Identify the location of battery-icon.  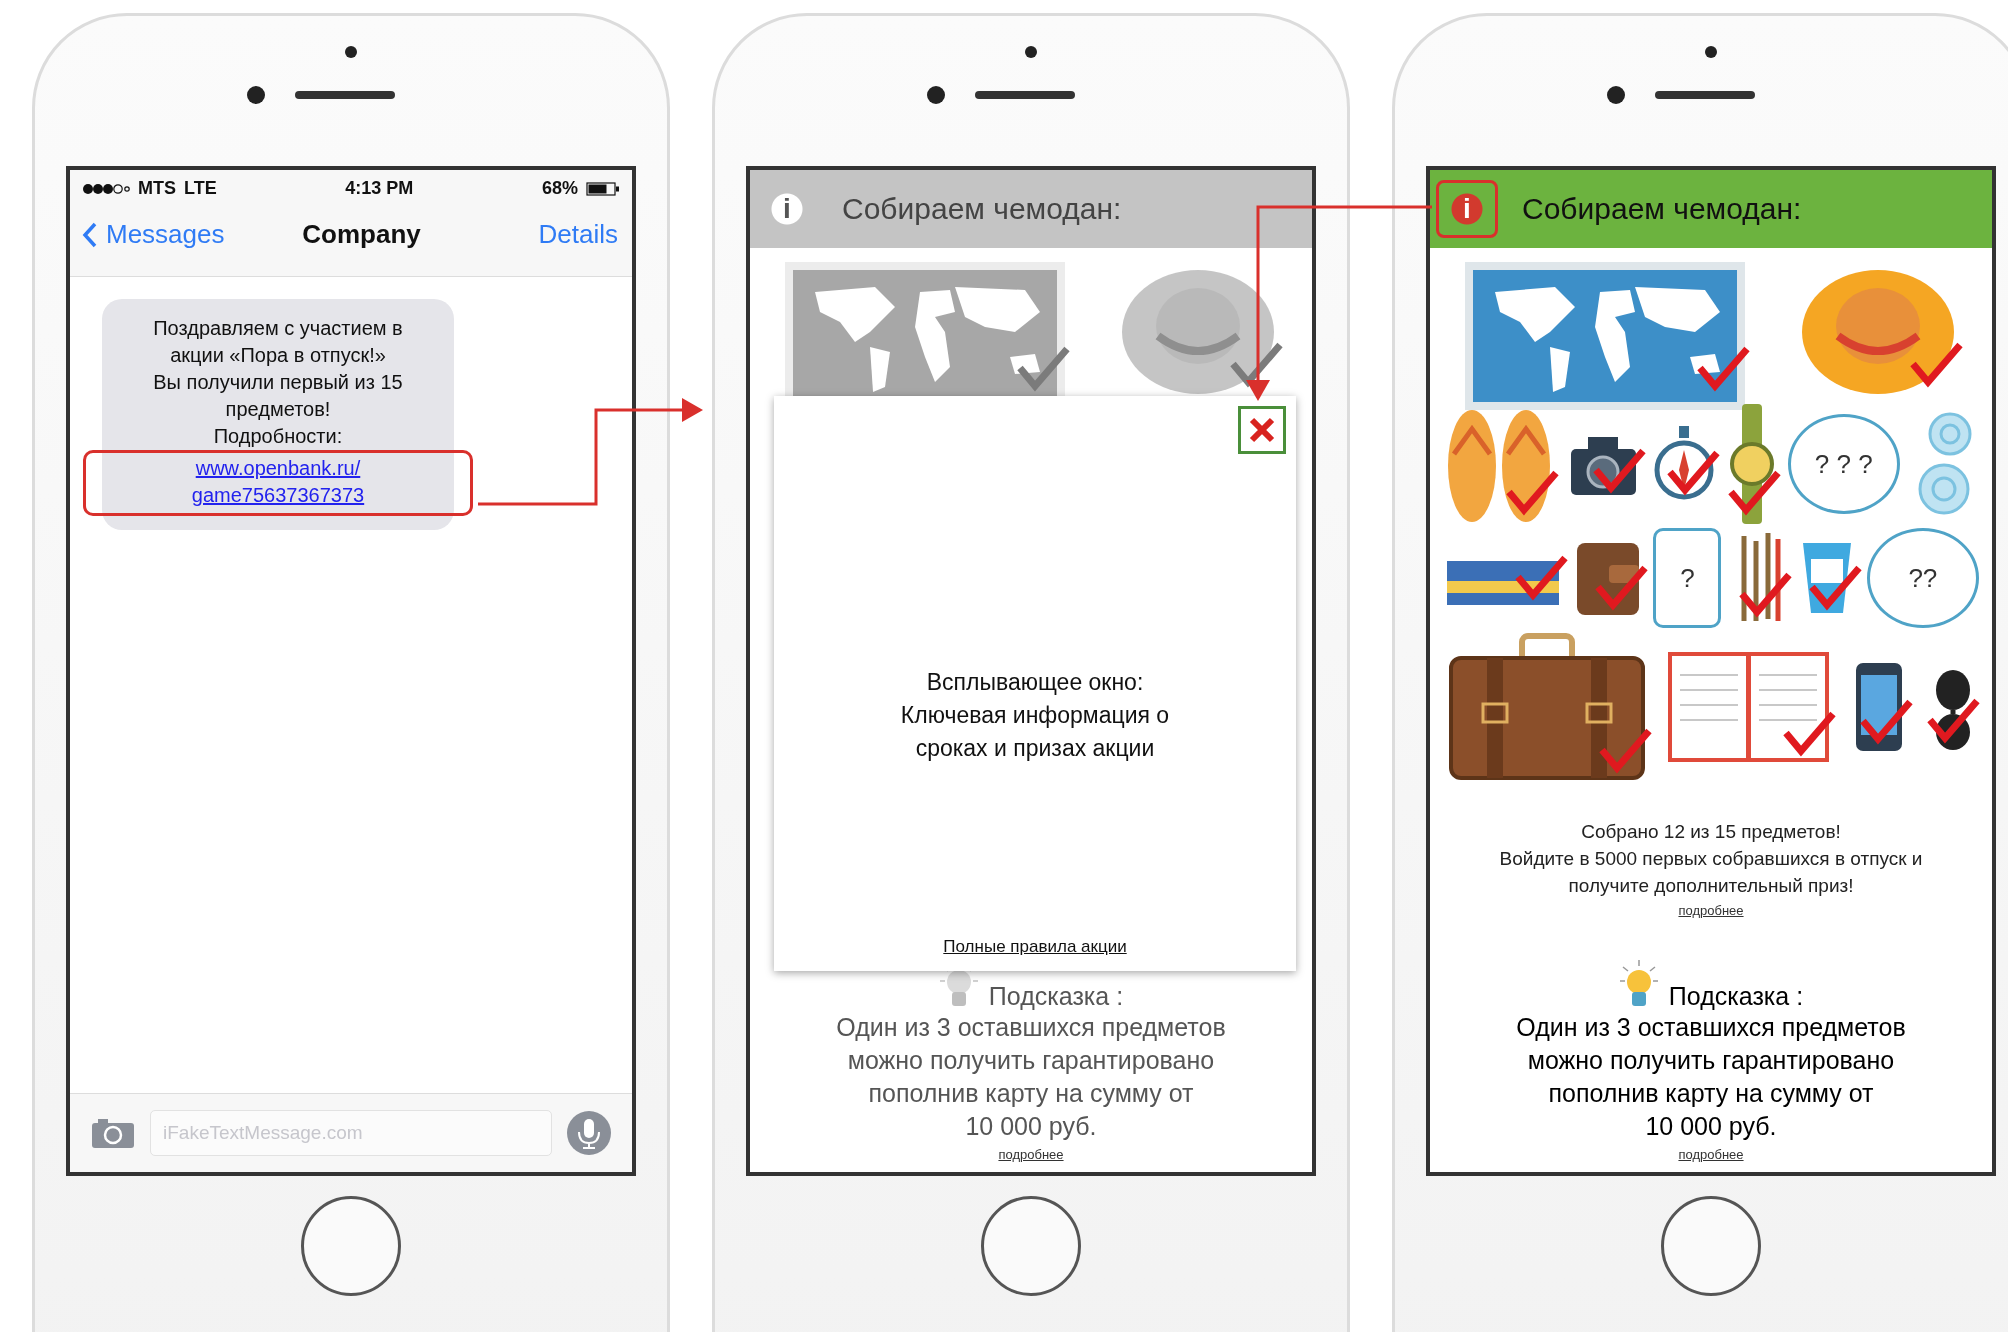
(603, 188).